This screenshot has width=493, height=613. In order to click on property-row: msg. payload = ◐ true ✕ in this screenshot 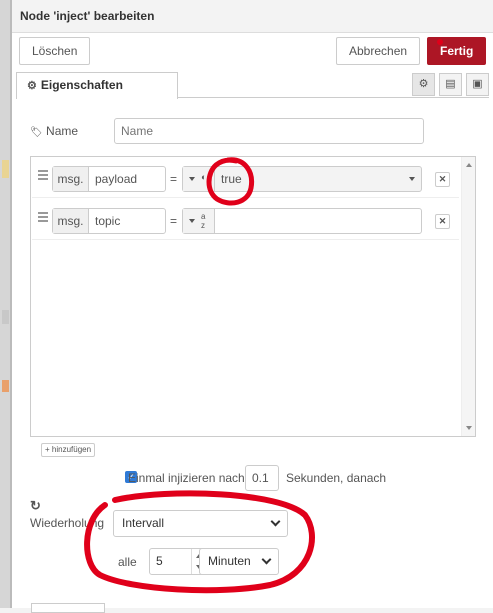, I will do `click(245, 177)`.